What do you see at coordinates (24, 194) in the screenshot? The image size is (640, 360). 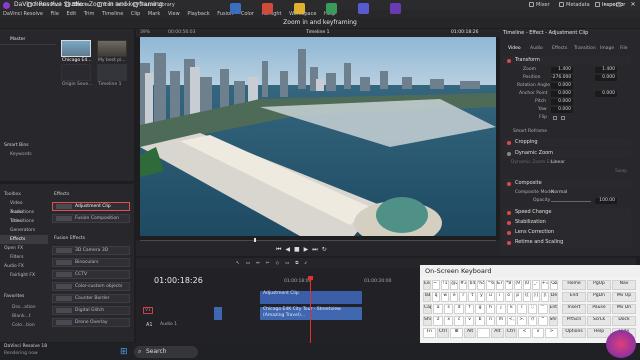 I see `fx-tree-toolbox: Toolbox` at bounding box center [24, 194].